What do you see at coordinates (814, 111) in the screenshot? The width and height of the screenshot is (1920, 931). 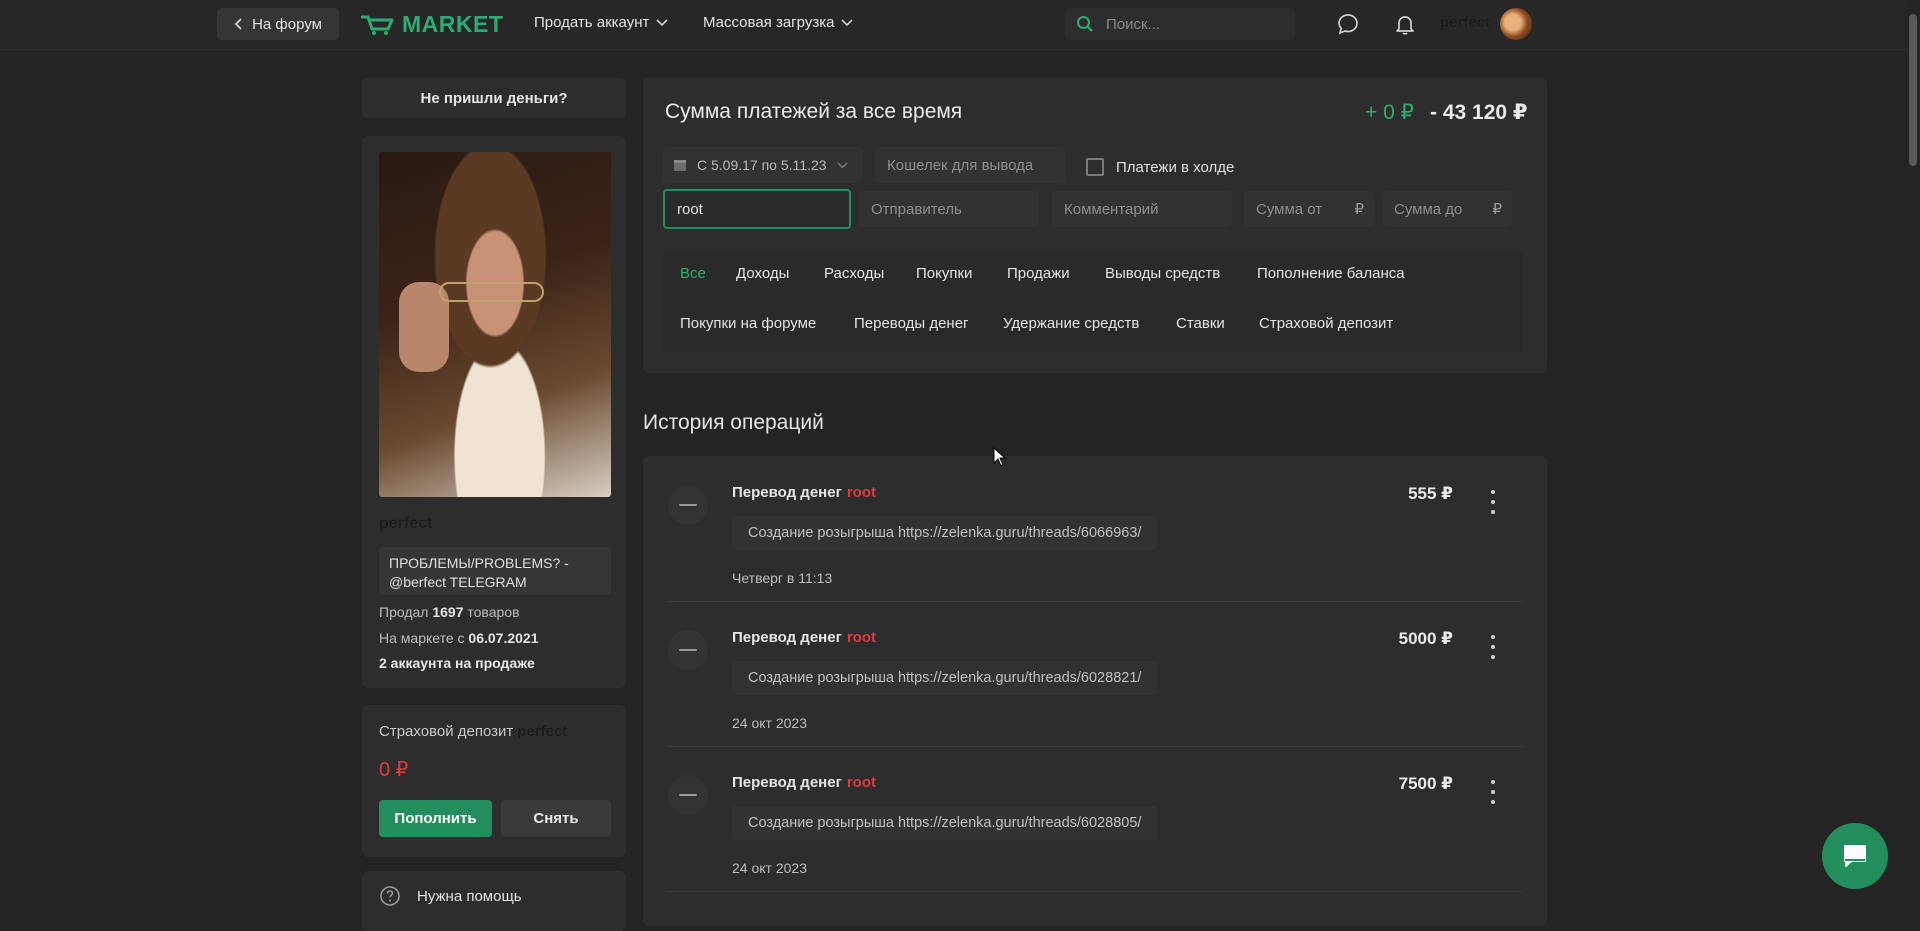 I see `payments-title: Сумма платежей за все время` at bounding box center [814, 111].